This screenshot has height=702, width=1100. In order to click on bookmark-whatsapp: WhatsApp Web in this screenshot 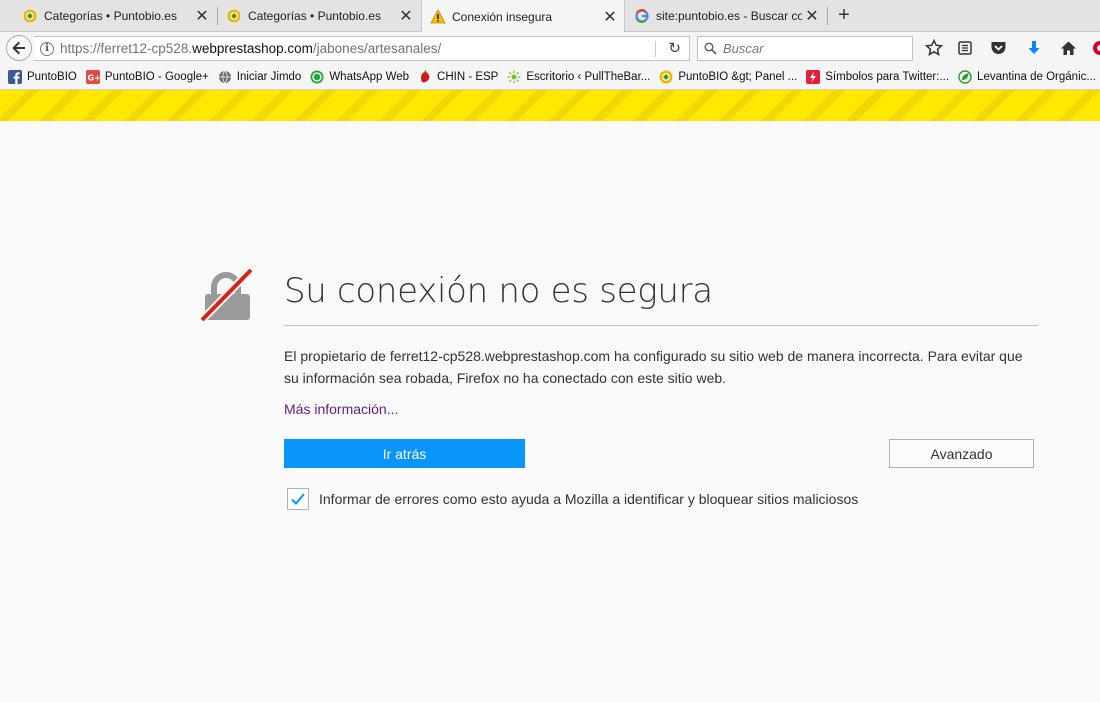, I will do `click(359, 77)`.